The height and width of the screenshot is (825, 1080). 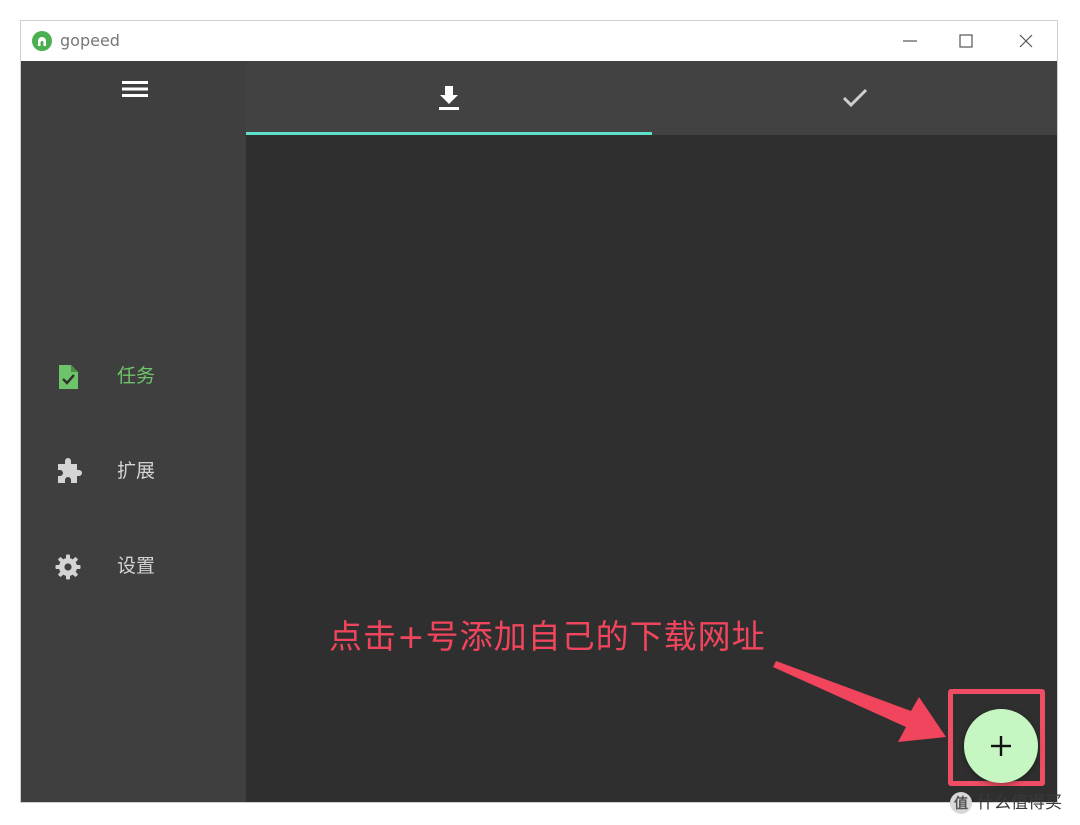 I want to click on add-task-button, so click(x=1001, y=746).